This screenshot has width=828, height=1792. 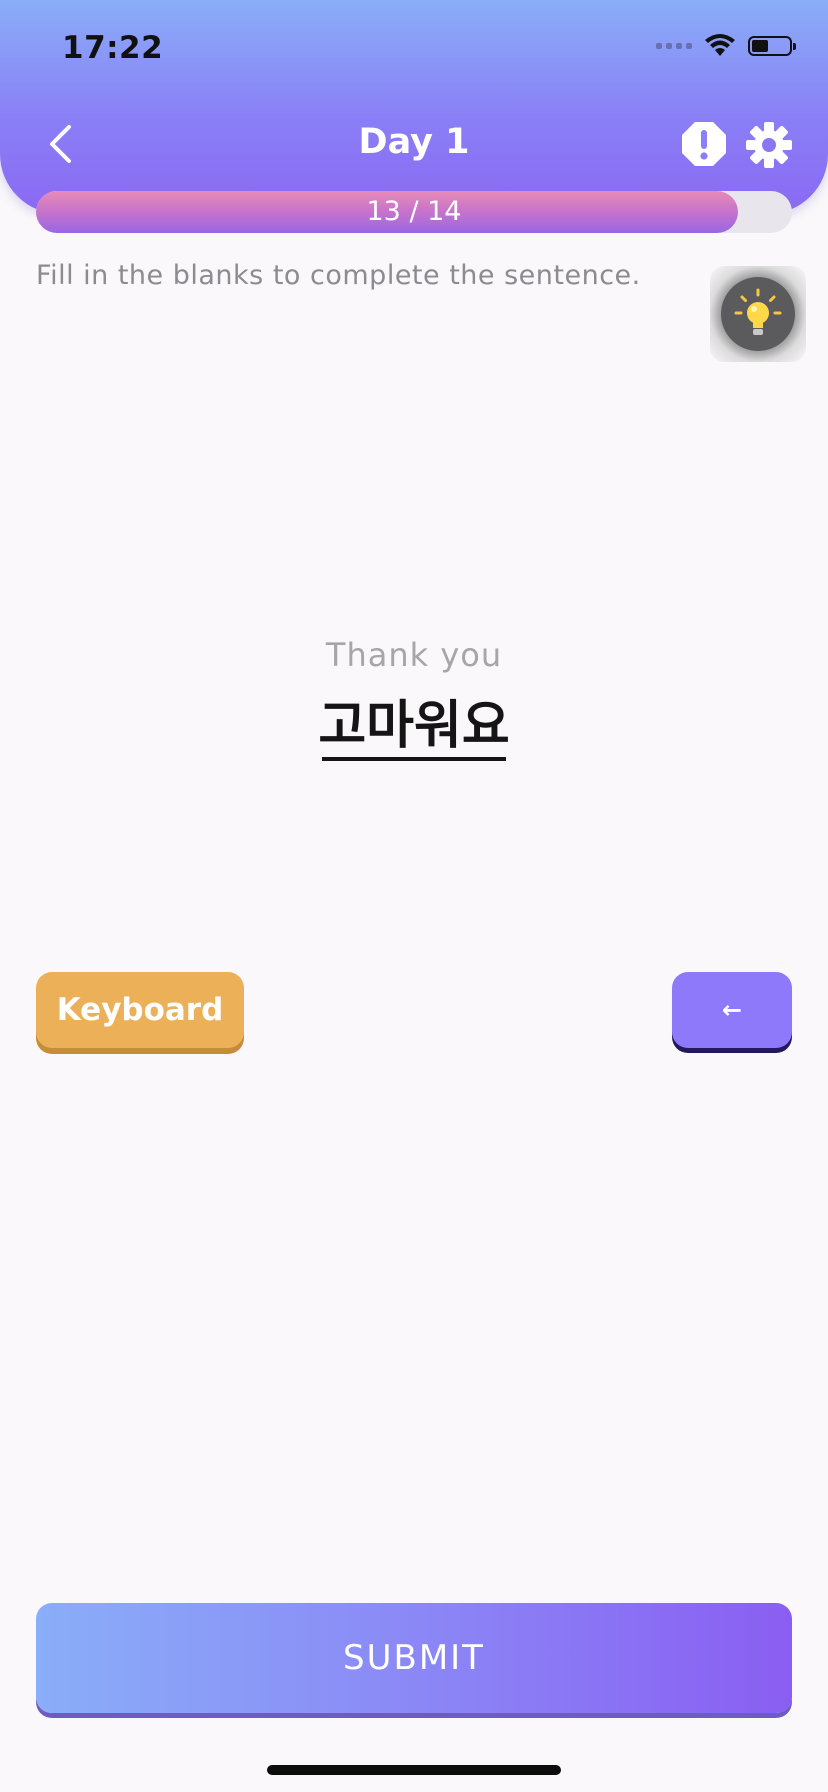 I want to click on progress-bar: 13 / 14, so click(x=414, y=212).